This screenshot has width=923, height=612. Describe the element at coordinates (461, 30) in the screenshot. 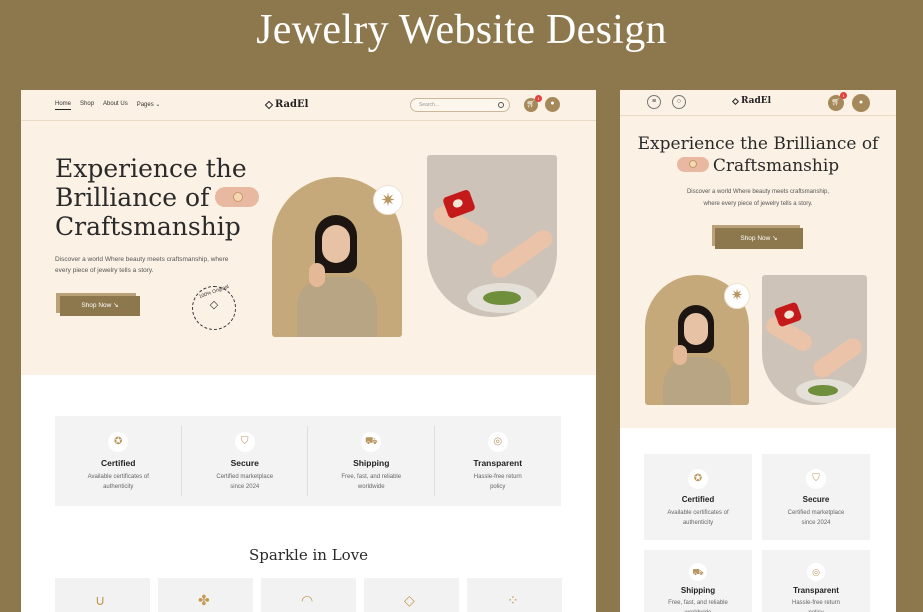

I see `banner-title: Jewelry Website Design` at that location.